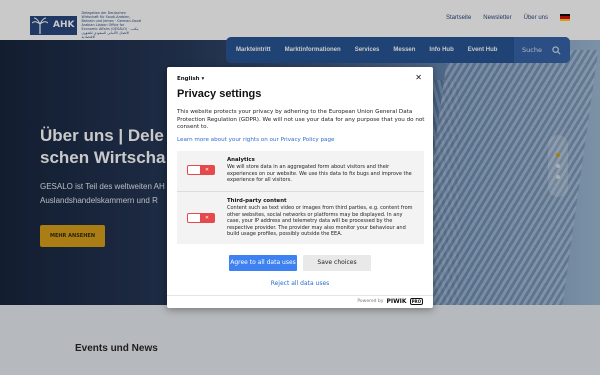 The height and width of the screenshot is (375, 600). Describe the element at coordinates (416, 301) in the screenshot. I see `pro-badge: PRO` at that location.